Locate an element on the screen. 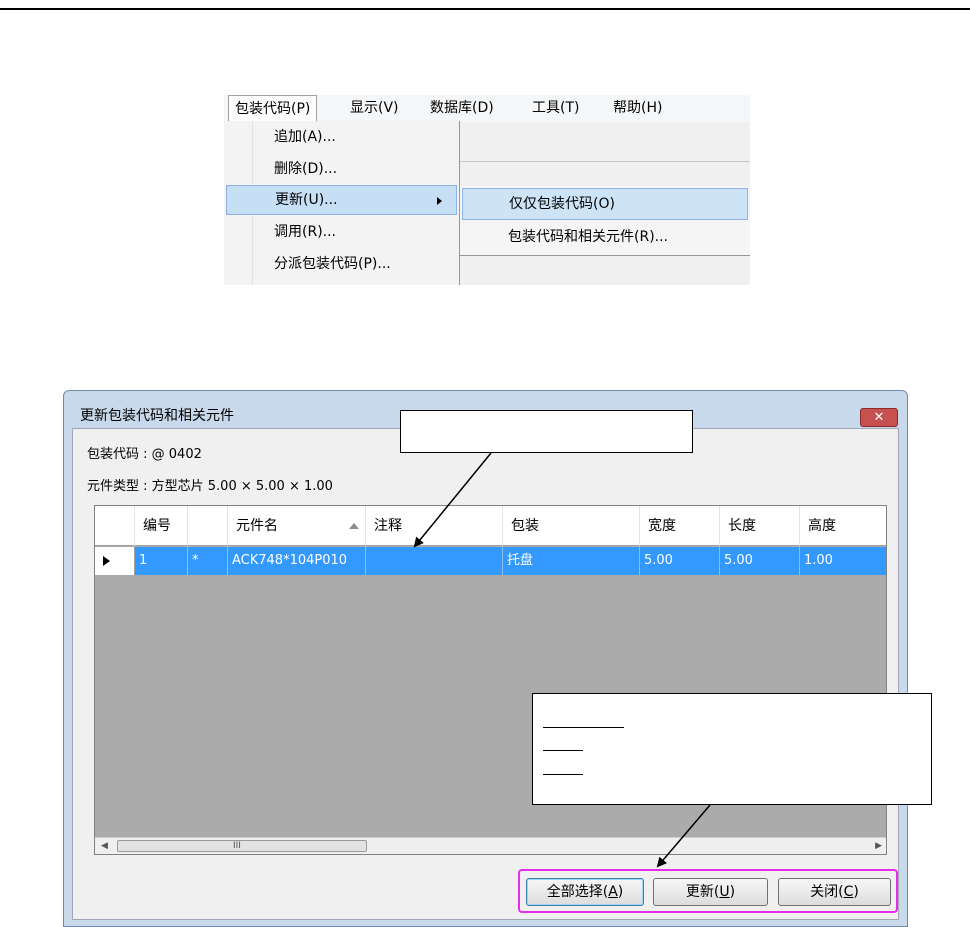  cell-part-name: ACK748*104P010 is located at coordinates (297, 561).